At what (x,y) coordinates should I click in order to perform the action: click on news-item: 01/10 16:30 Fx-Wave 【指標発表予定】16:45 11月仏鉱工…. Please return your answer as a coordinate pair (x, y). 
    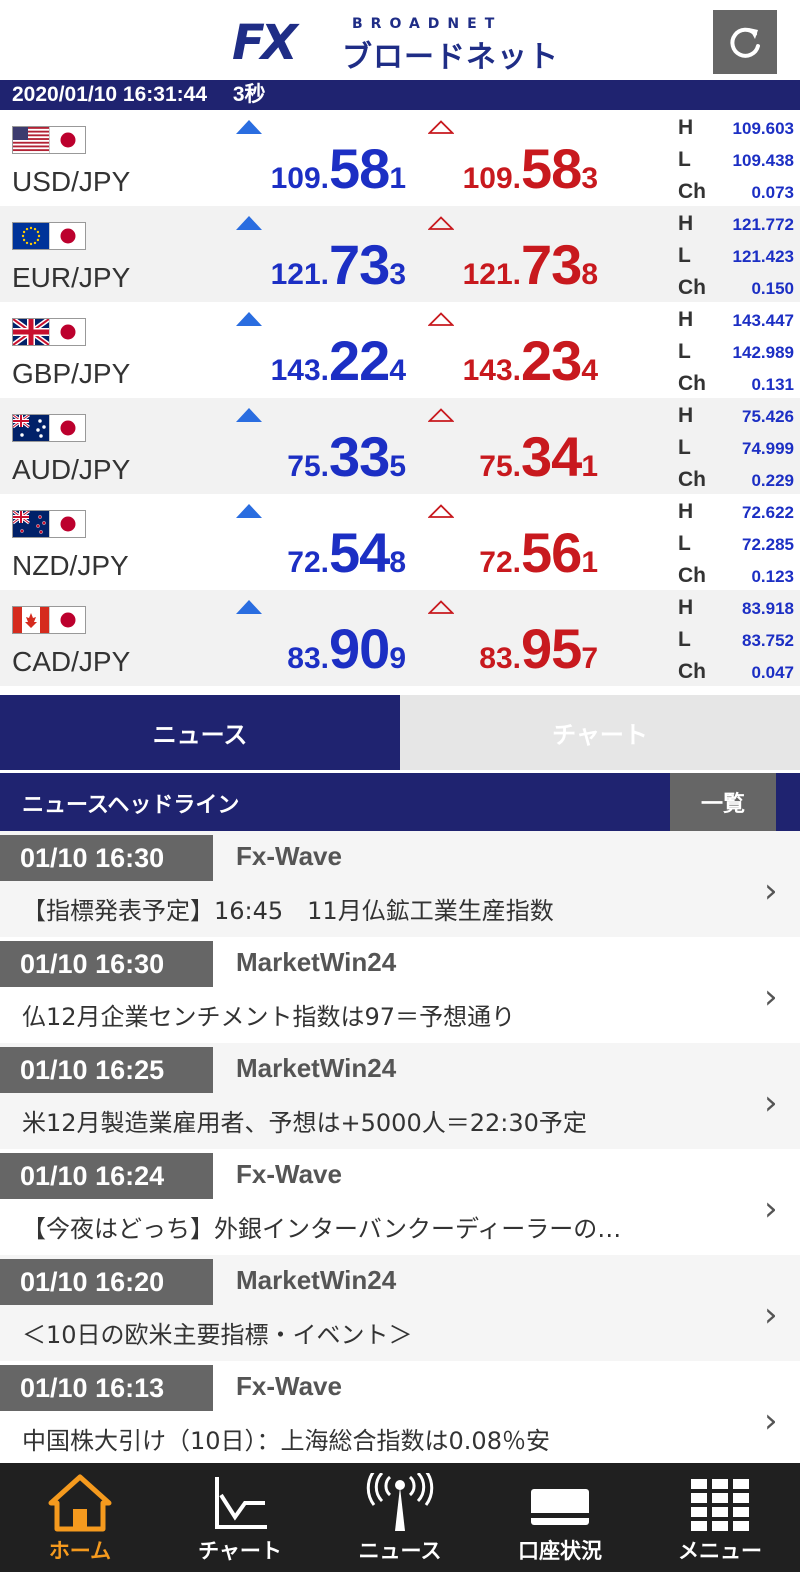
    Looking at the image, I should click on (400, 884).